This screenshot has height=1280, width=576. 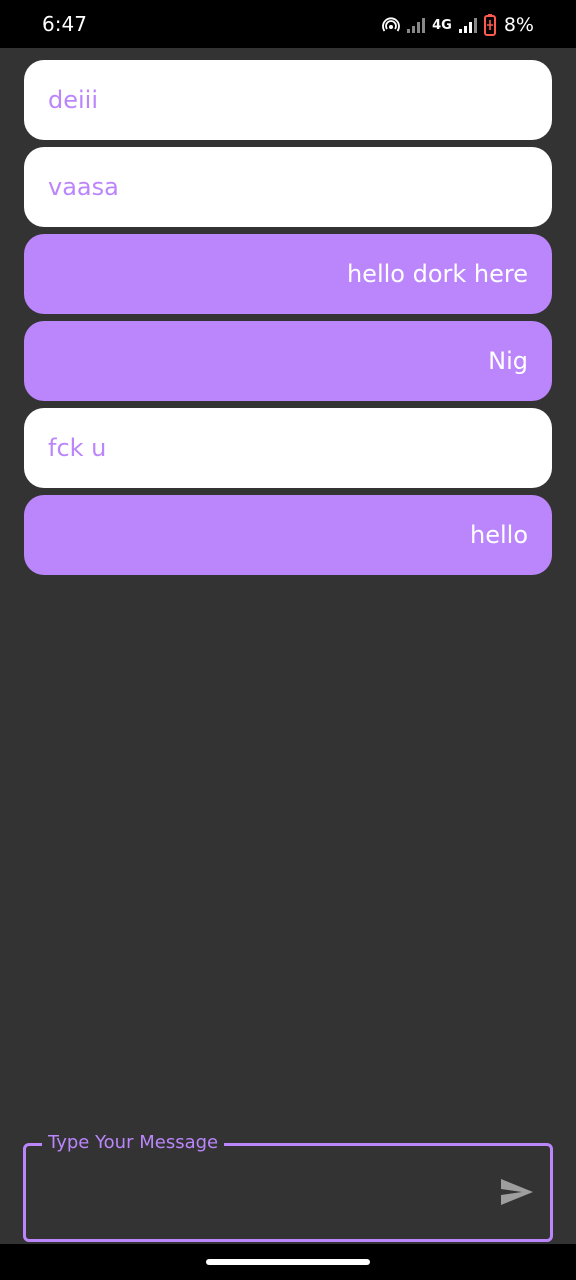 I want to click on message-text: hello, so click(x=499, y=535).